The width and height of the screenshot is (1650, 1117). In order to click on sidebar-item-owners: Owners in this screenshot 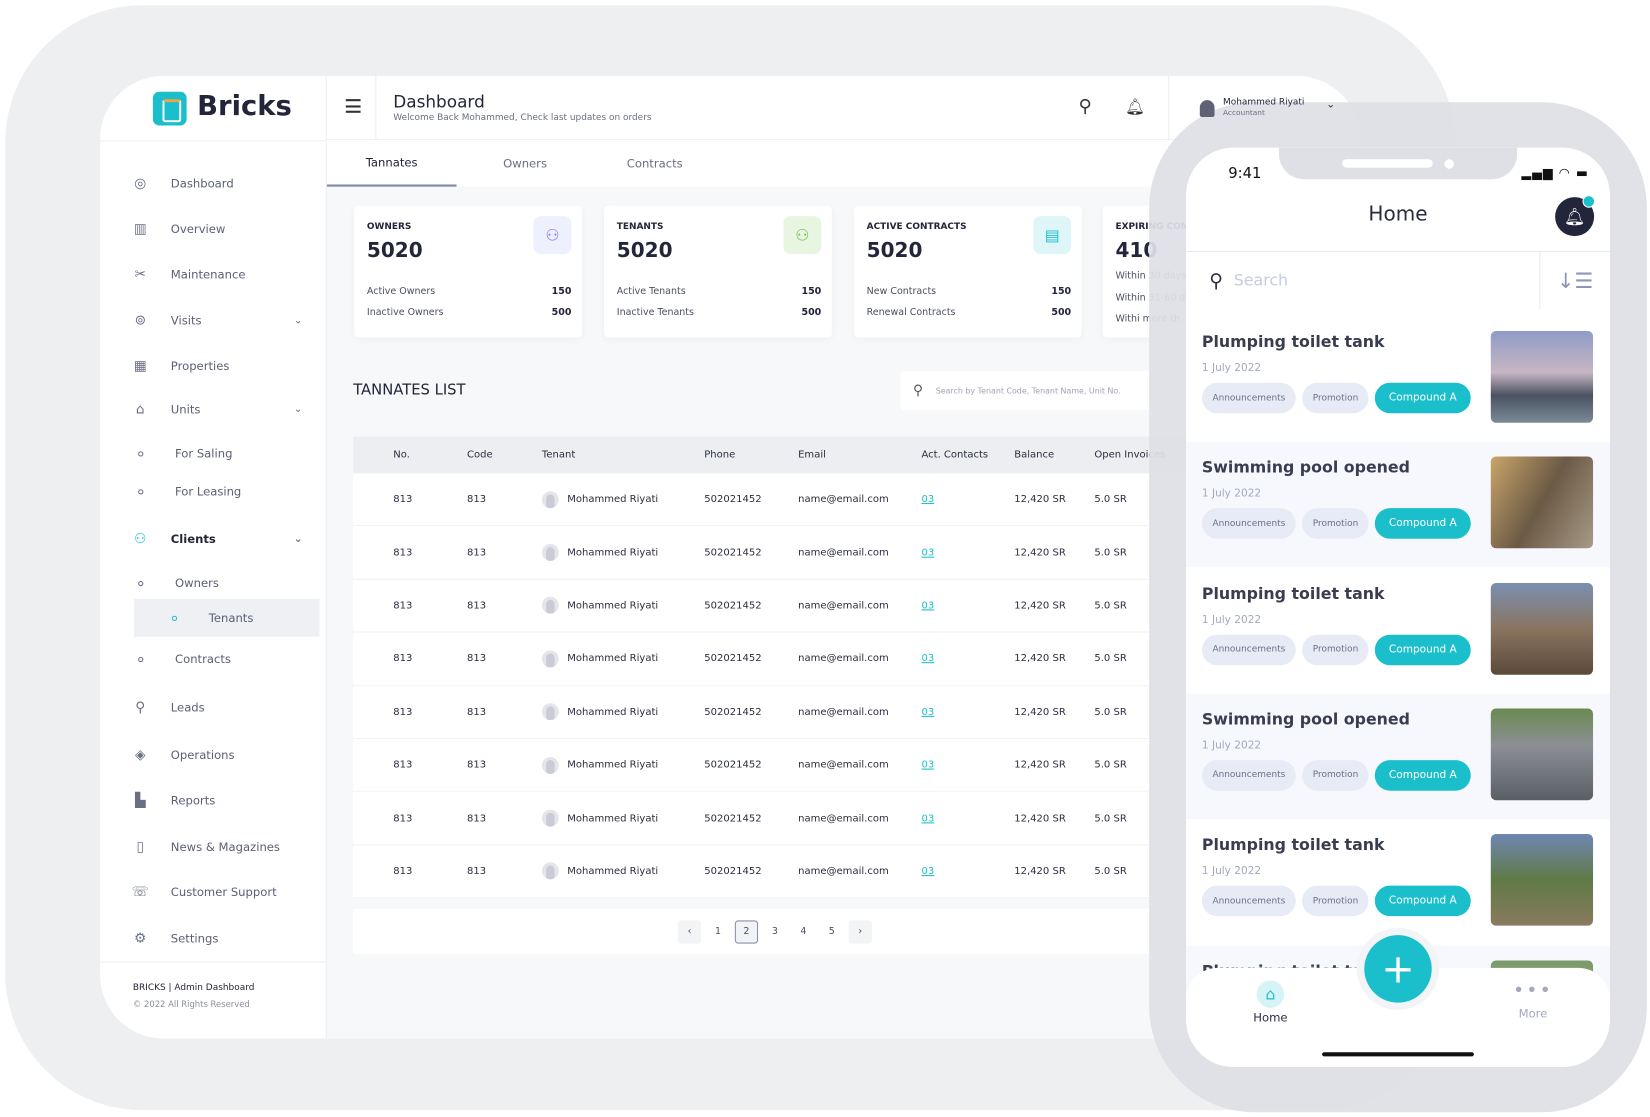, I will do `click(221, 583)`.